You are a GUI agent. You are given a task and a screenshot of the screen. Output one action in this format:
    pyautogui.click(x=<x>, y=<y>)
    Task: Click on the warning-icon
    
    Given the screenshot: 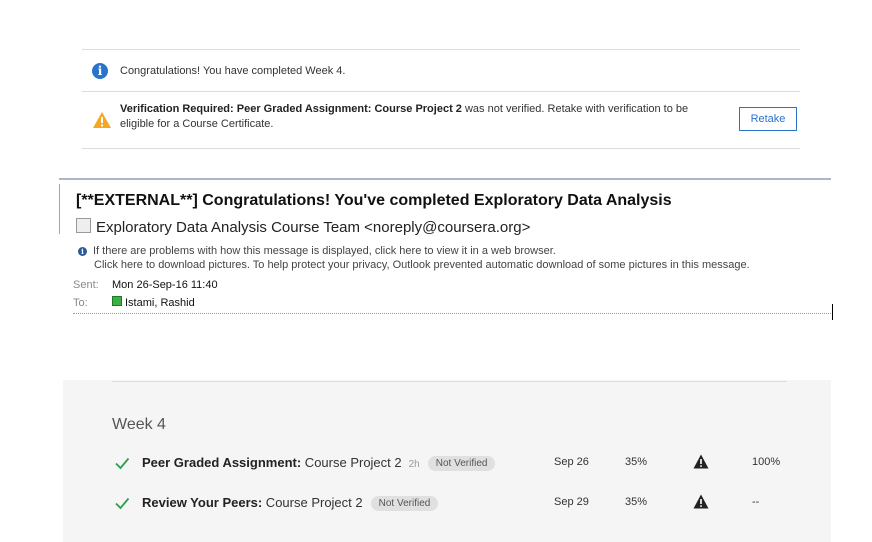 What is the action you would take?
    pyautogui.click(x=102, y=120)
    